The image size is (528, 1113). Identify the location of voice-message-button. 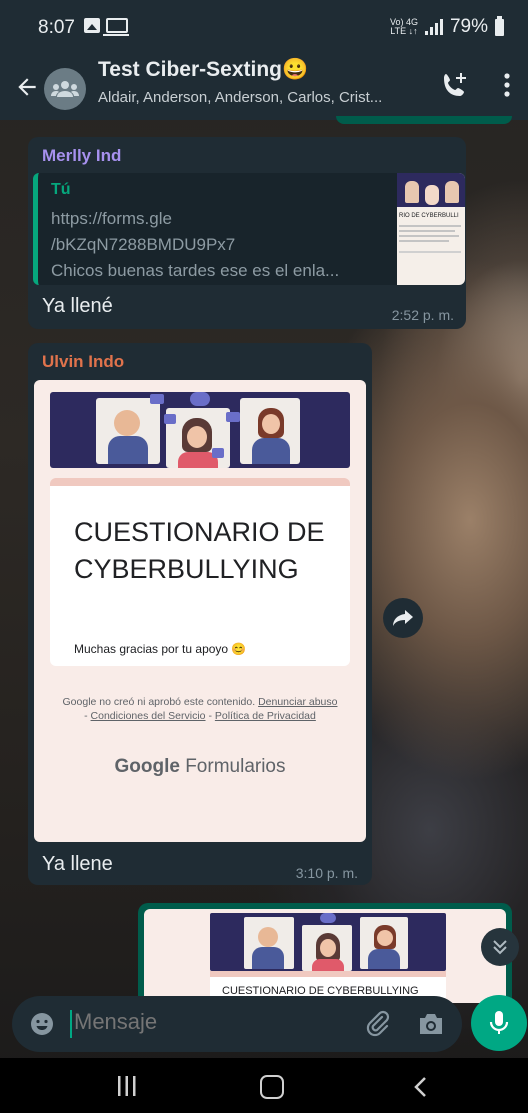
(499, 1023).